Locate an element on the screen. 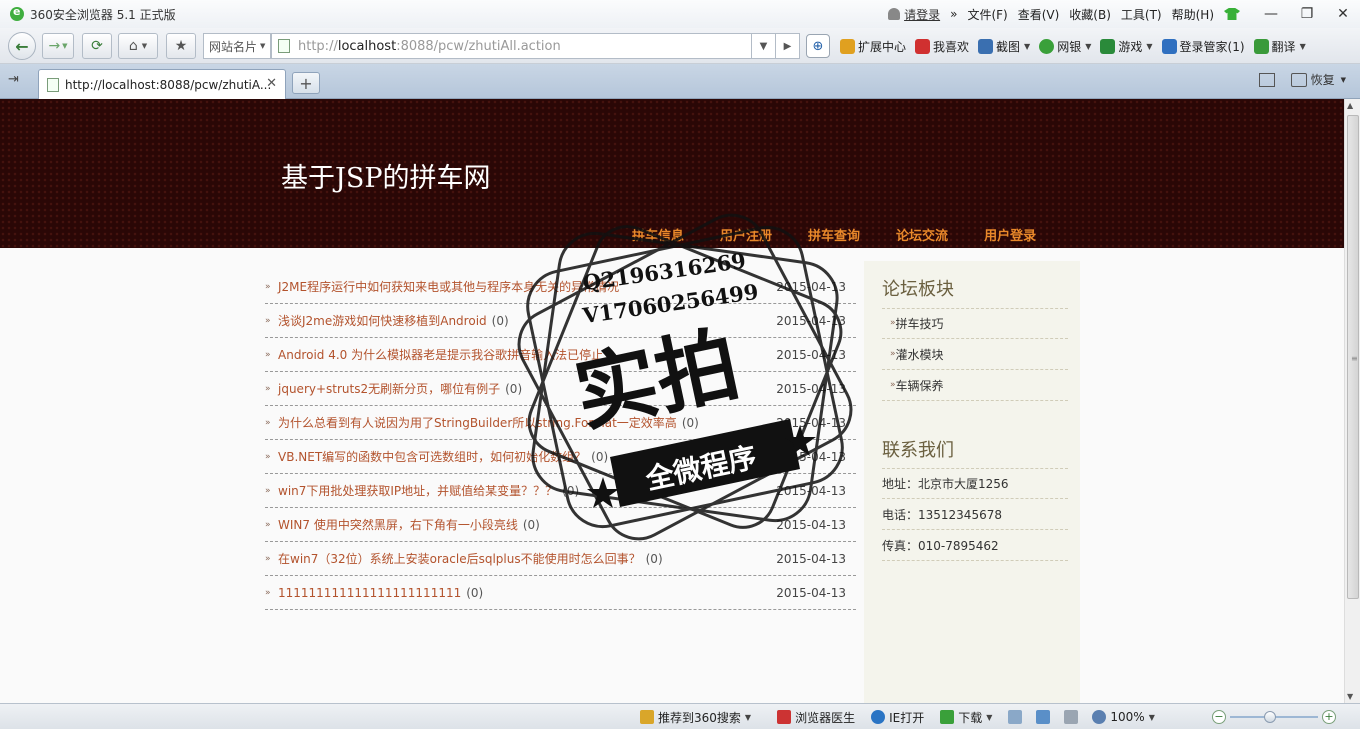 The height and width of the screenshot is (729, 1360). menu-view: 查看(V) is located at coordinates (1039, 14).